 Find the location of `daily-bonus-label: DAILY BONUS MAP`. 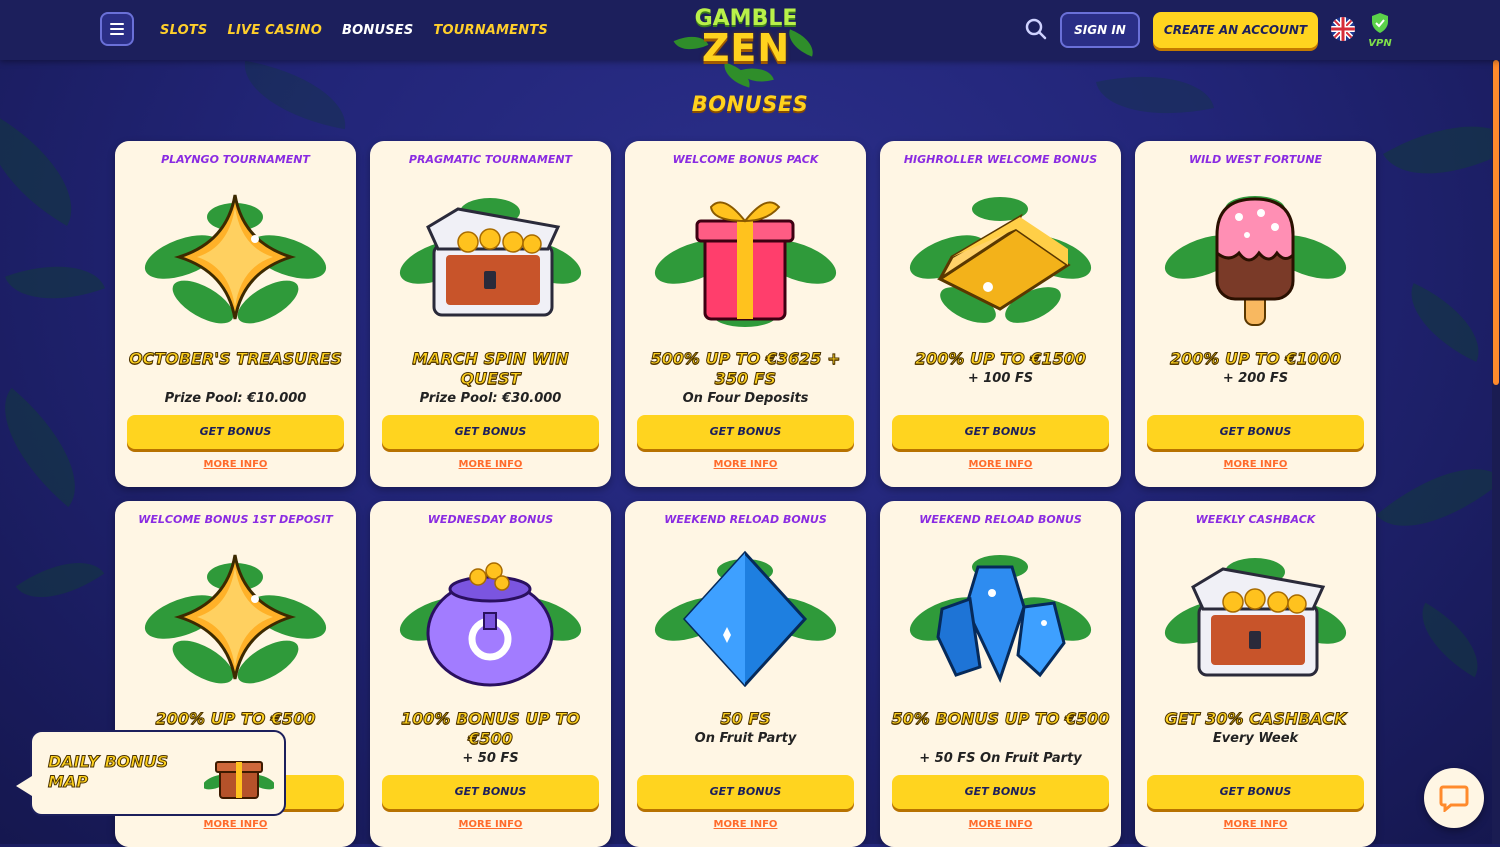

daily-bonus-label: DAILY BONUS MAP is located at coordinates (108, 772).